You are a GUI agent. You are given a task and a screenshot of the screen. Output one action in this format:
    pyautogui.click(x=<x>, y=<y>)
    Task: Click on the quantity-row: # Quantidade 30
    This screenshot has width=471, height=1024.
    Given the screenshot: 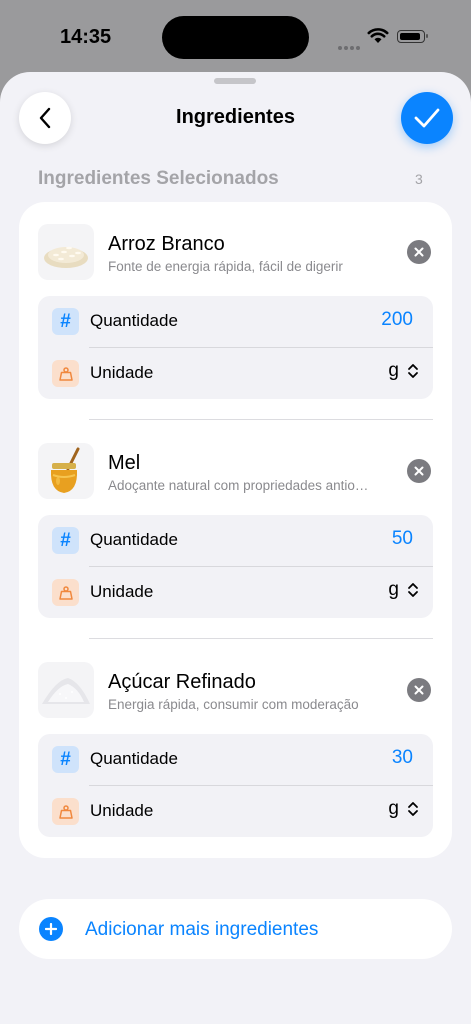 What is the action you would take?
    pyautogui.click(x=235, y=759)
    